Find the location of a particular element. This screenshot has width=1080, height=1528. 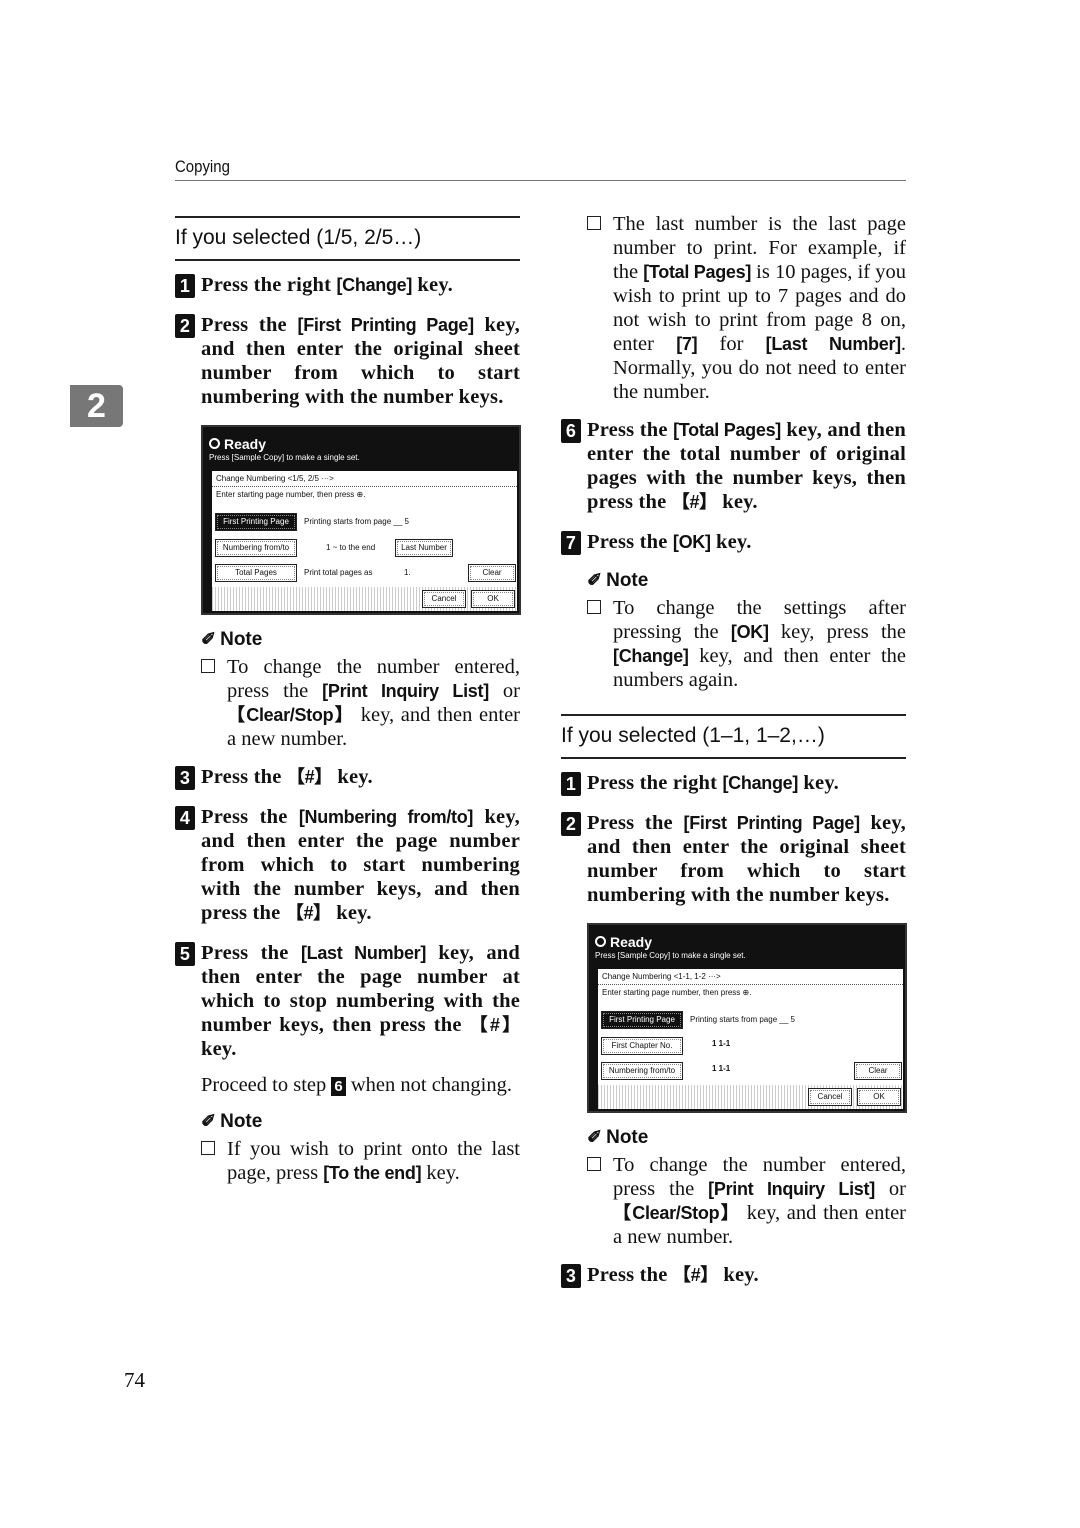

key-name: [Print Inquiry List] is located at coordinates (791, 1189).